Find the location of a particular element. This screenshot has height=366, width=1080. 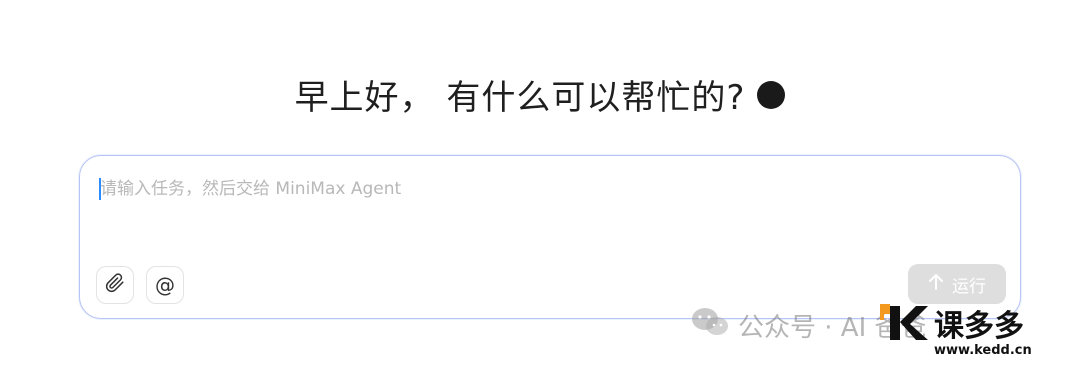

run-button-label: 运行 is located at coordinates (969, 286).